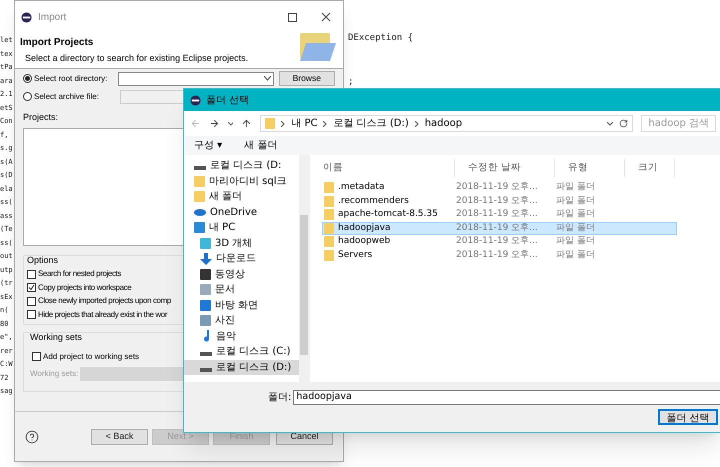 Image resolution: width=720 pixels, height=467 pixels. I want to click on nav-item: 다운로드, so click(241, 258).